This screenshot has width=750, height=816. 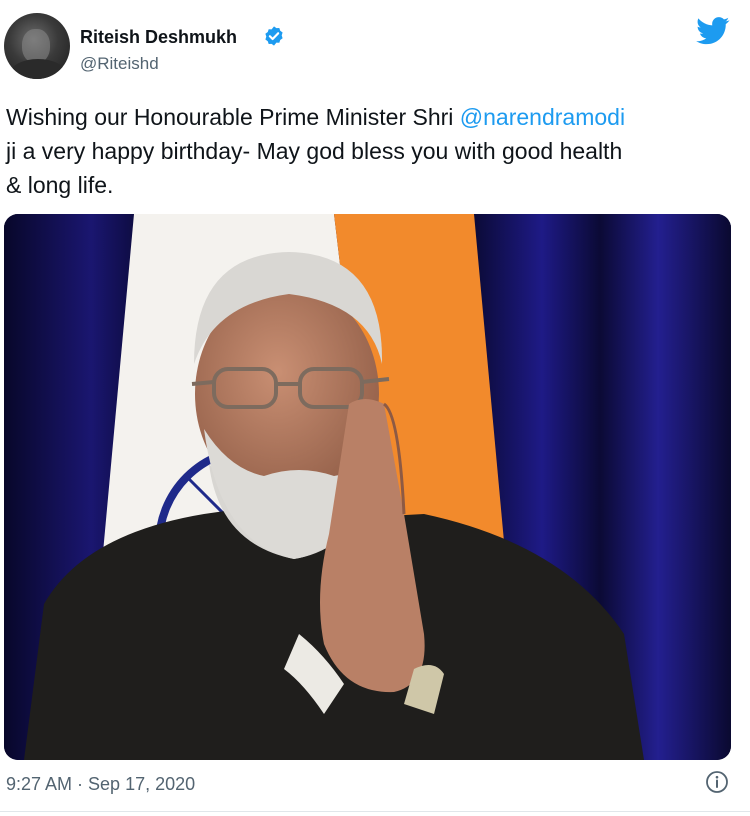 What do you see at coordinates (100, 784) in the screenshot?
I see `tweet-timestamp: 9:27 AM · Sep 17, 2020` at bounding box center [100, 784].